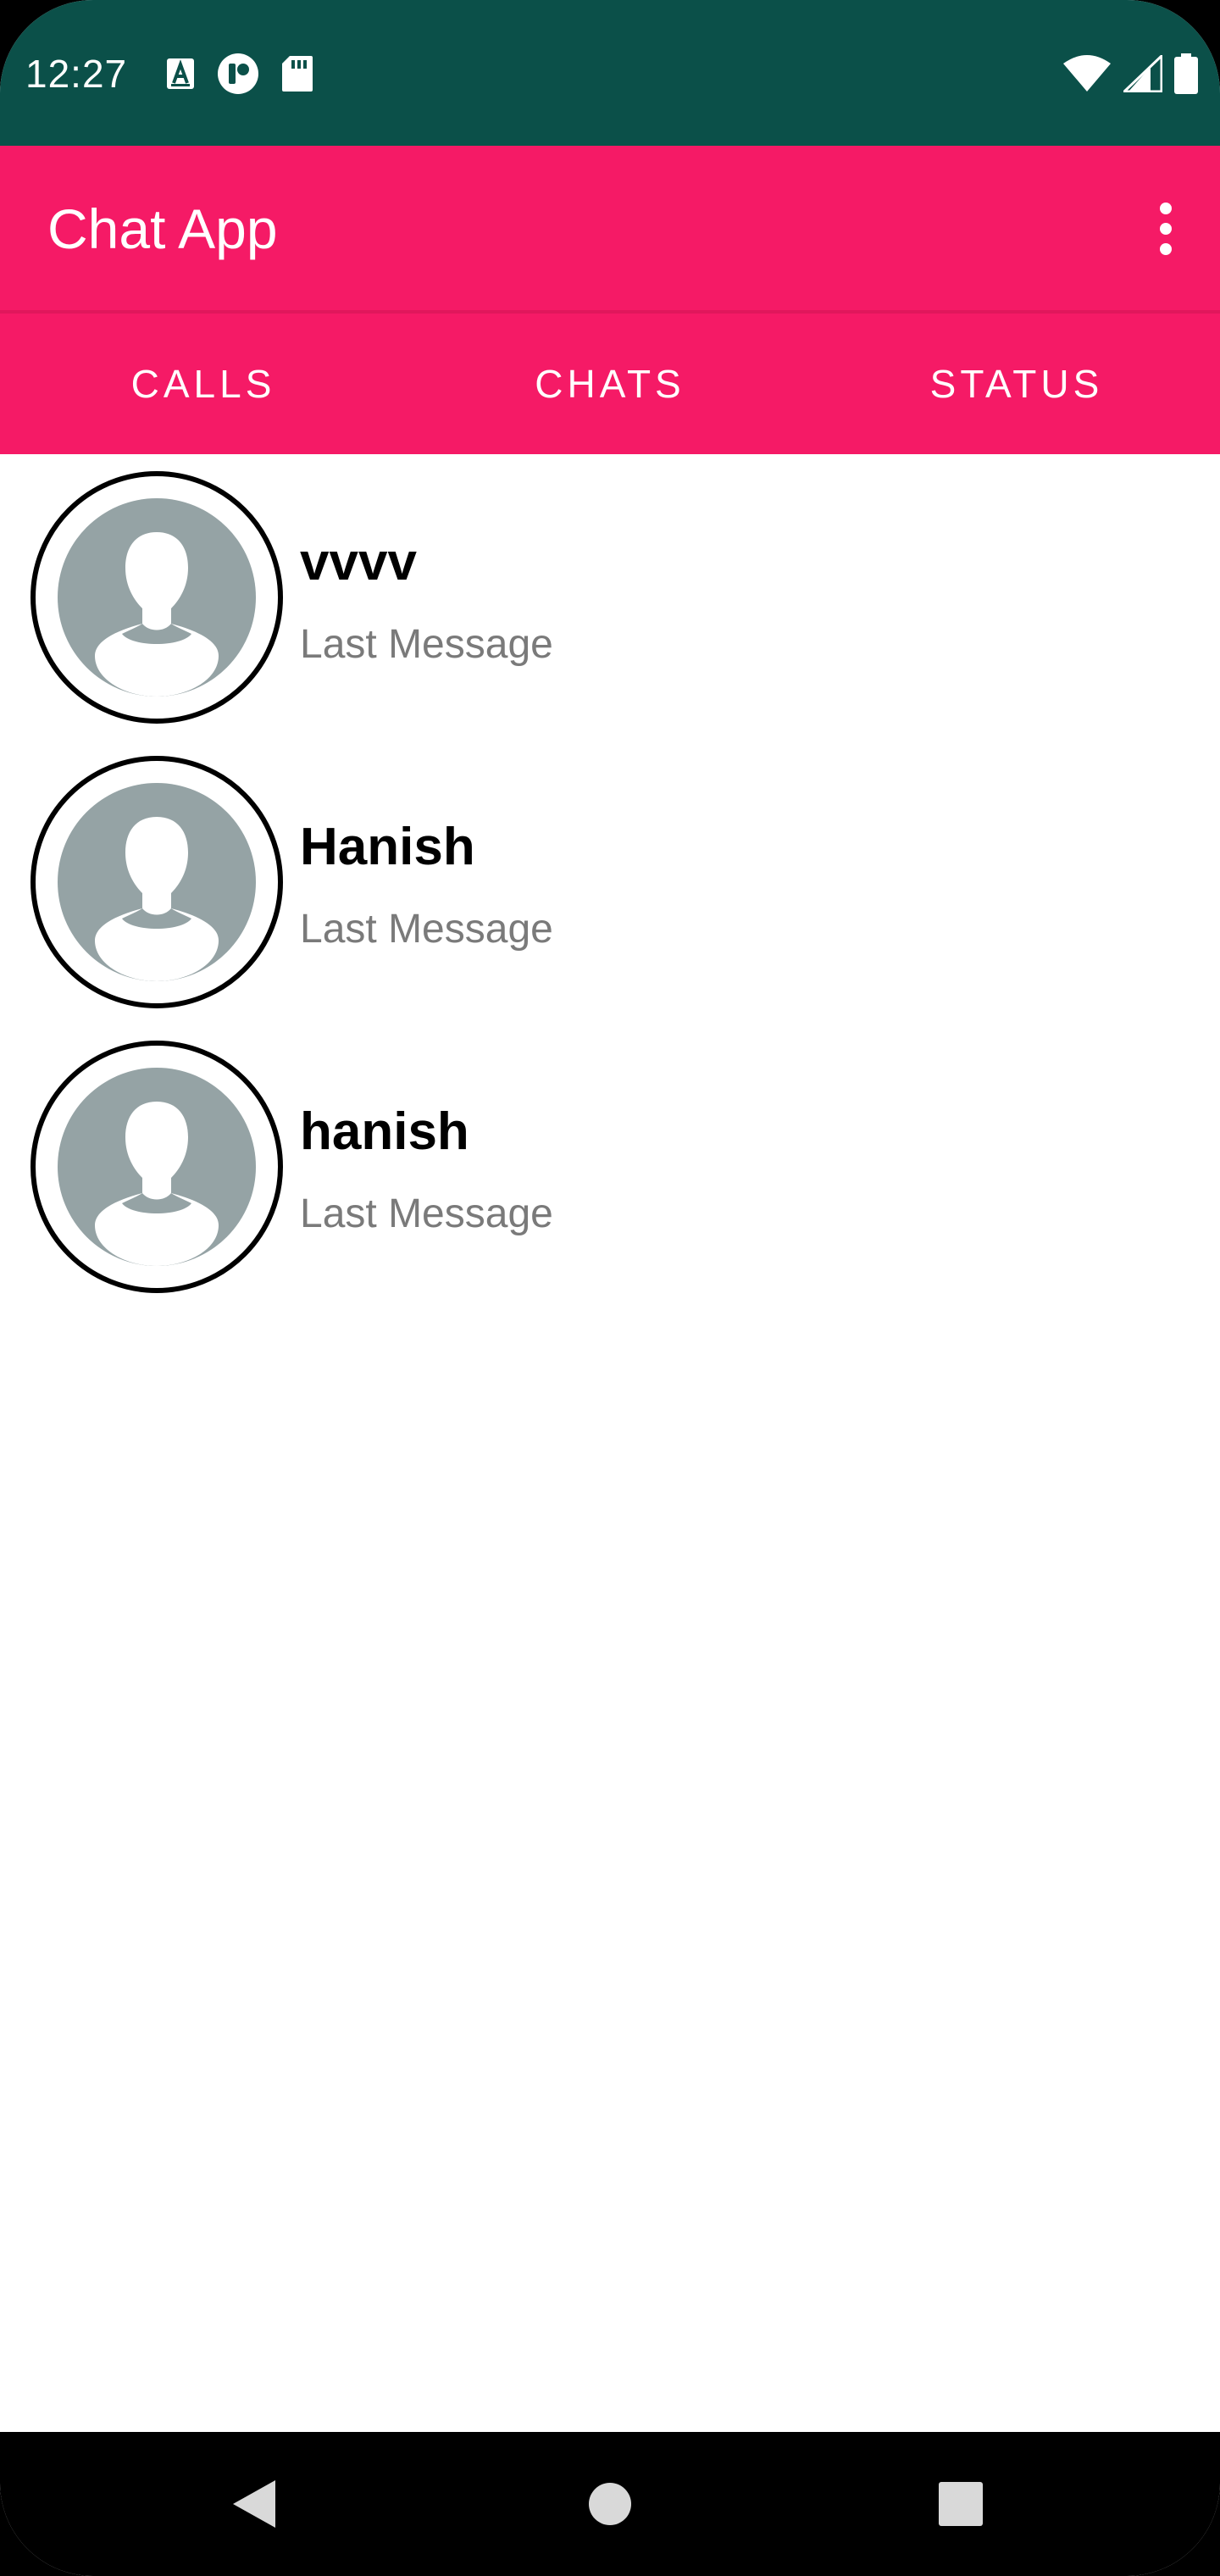 This screenshot has width=1220, height=2576. What do you see at coordinates (180, 74) in the screenshot?
I see `font-a-icon` at bounding box center [180, 74].